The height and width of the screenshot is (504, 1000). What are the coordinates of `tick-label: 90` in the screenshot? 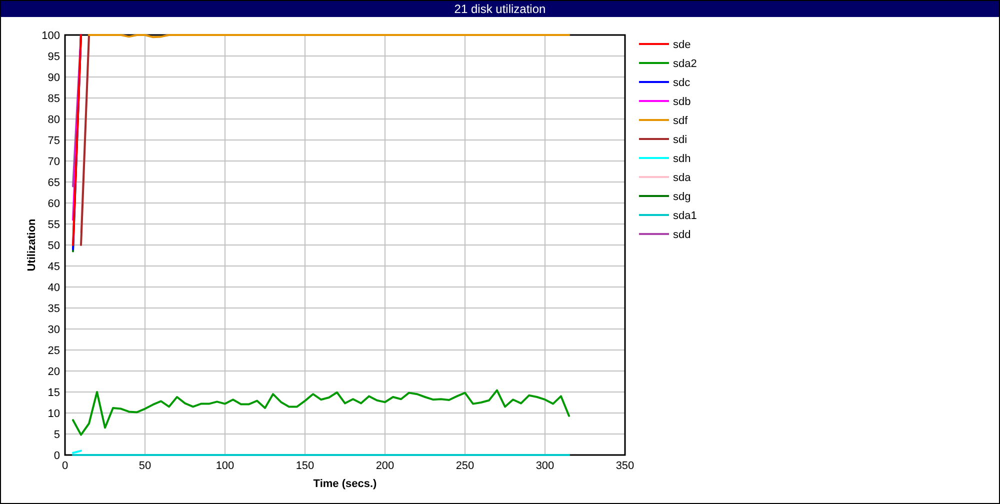 It's located at (54, 78).